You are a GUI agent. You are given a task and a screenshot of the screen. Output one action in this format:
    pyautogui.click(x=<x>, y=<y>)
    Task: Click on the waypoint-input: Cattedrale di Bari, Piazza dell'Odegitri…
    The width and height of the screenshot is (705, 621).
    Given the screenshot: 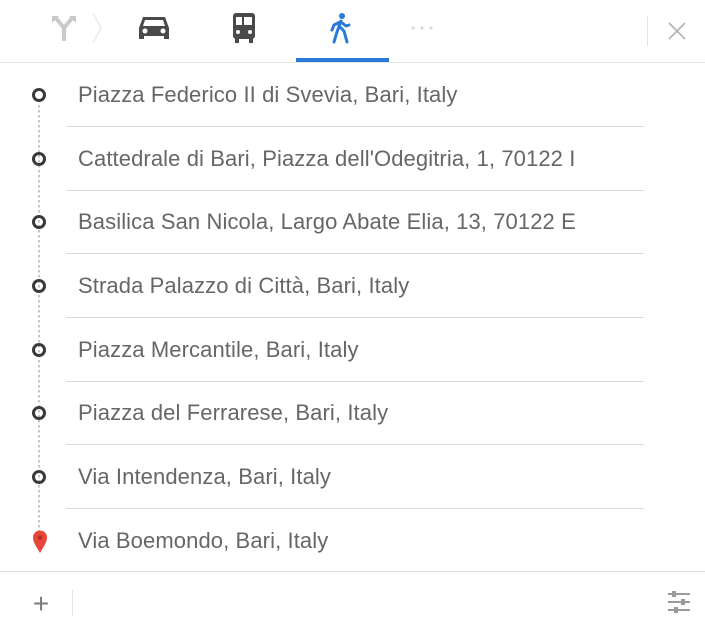 What is the action you would take?
    pyautogui.click(x=360, y=159)
    